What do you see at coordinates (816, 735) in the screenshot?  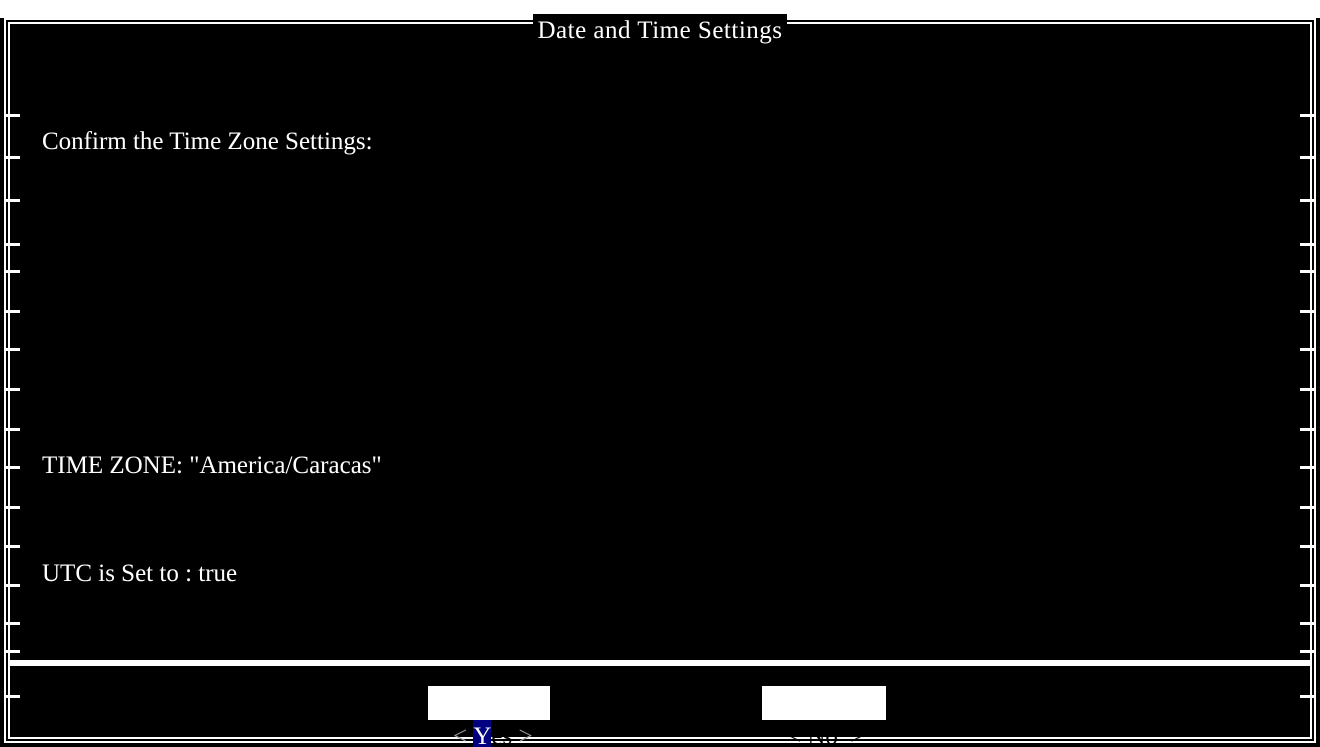 I see `no-hotkey: N` at bounding box center [816, 735].